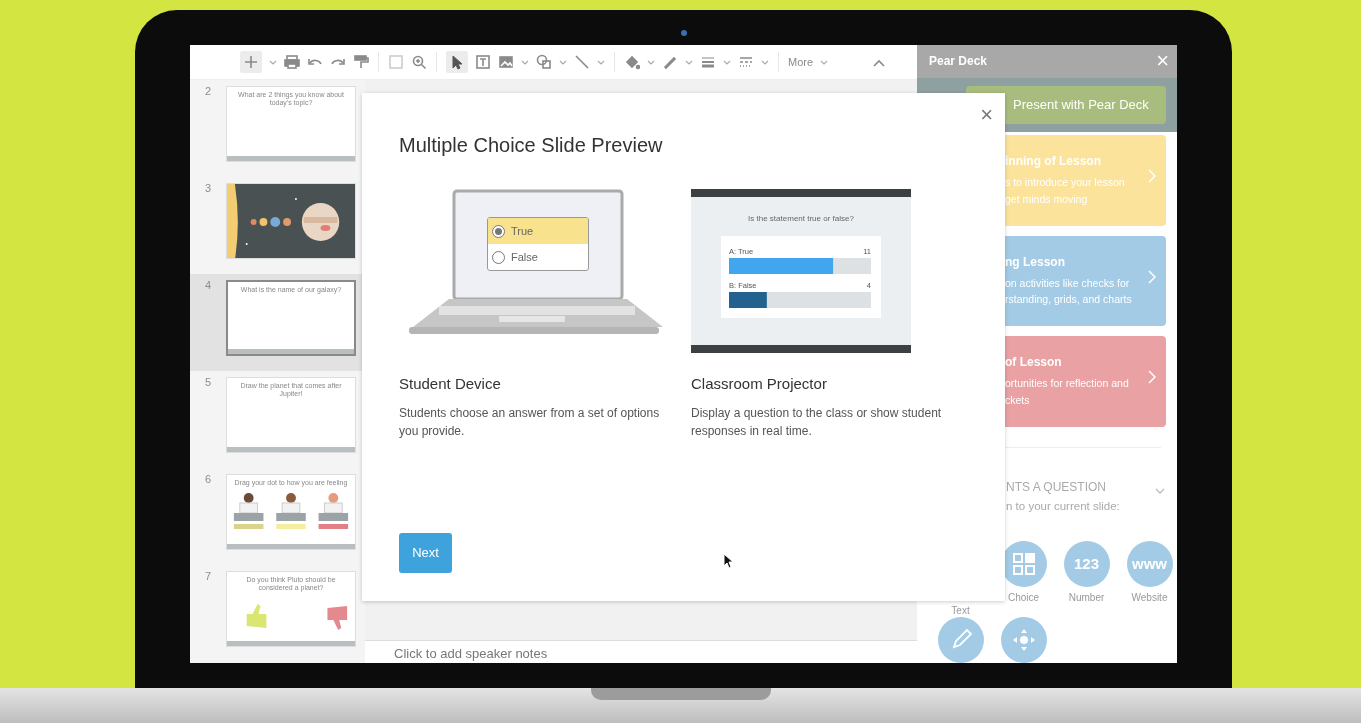 The width and height of the screenshot is (1361, 723). What do you see at coordinates (425, 553) in the screenshot?
I see `next-button: Next` at bounding box center [425, 553].